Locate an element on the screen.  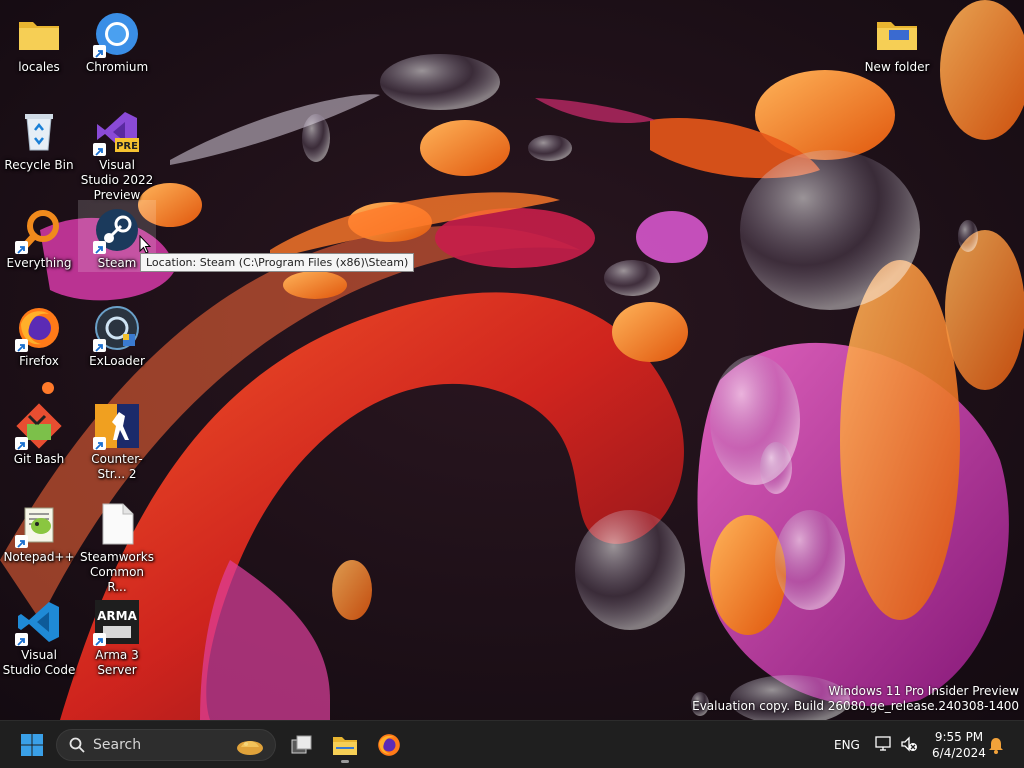
desktop-icon-label: Recycle Bin is located at coordinates (39, 165).